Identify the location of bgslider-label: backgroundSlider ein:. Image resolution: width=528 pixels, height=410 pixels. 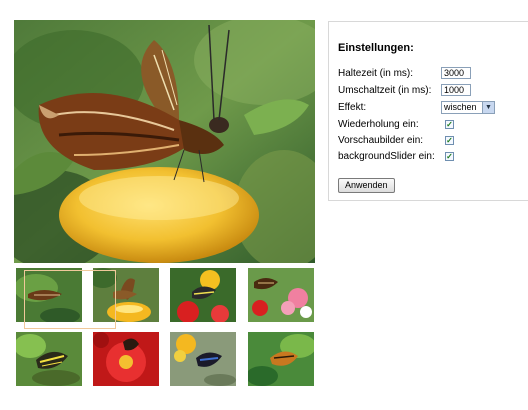
(386, 156).